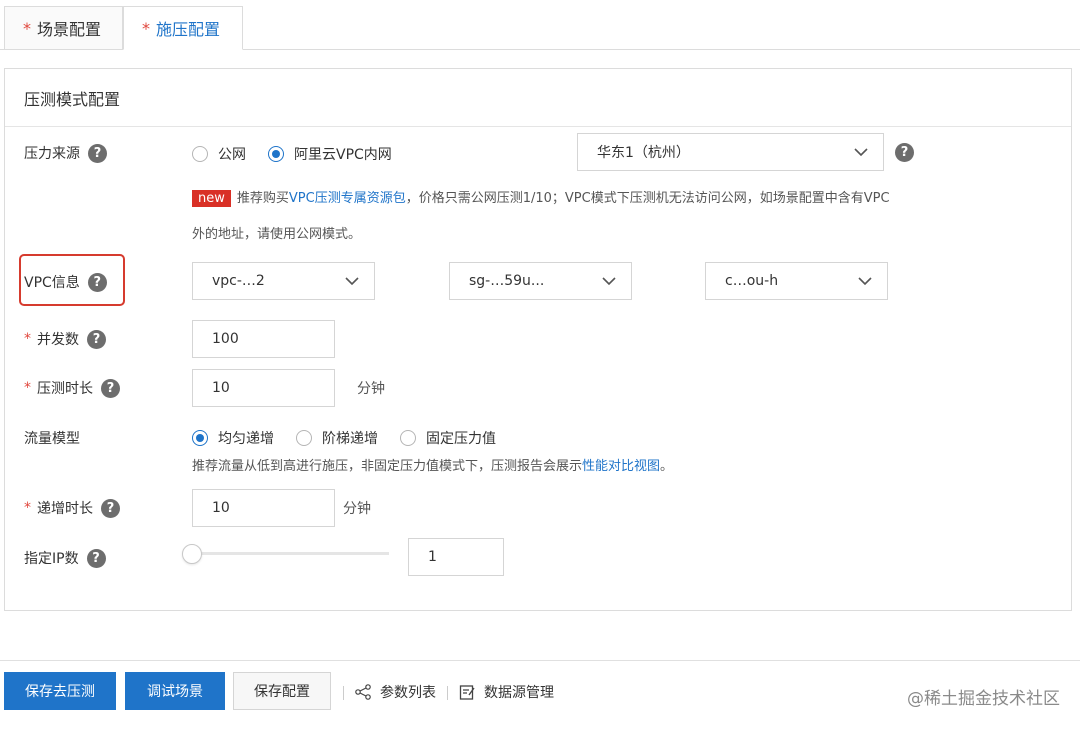  I want to click on ramp-duration-input: 10, so click(263, 508).